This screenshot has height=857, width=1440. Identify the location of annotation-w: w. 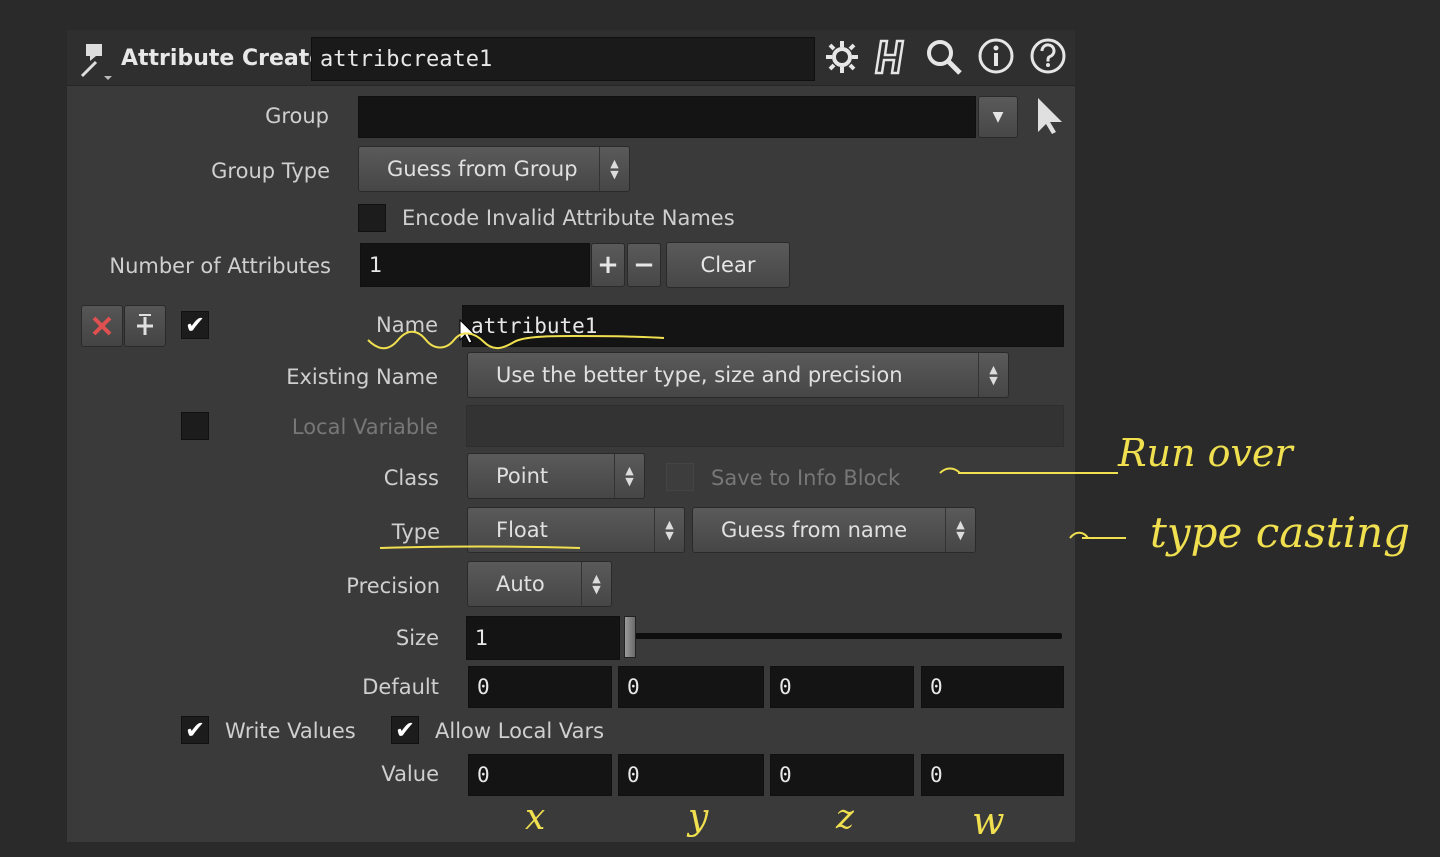
(988, 821).